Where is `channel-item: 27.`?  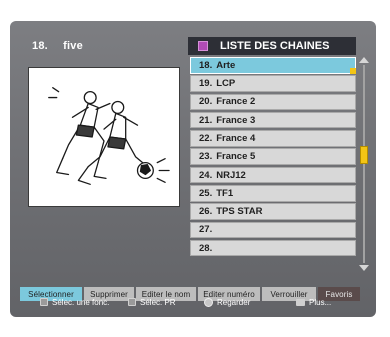 channel-item: 27. is located at coordinates (273, 230).